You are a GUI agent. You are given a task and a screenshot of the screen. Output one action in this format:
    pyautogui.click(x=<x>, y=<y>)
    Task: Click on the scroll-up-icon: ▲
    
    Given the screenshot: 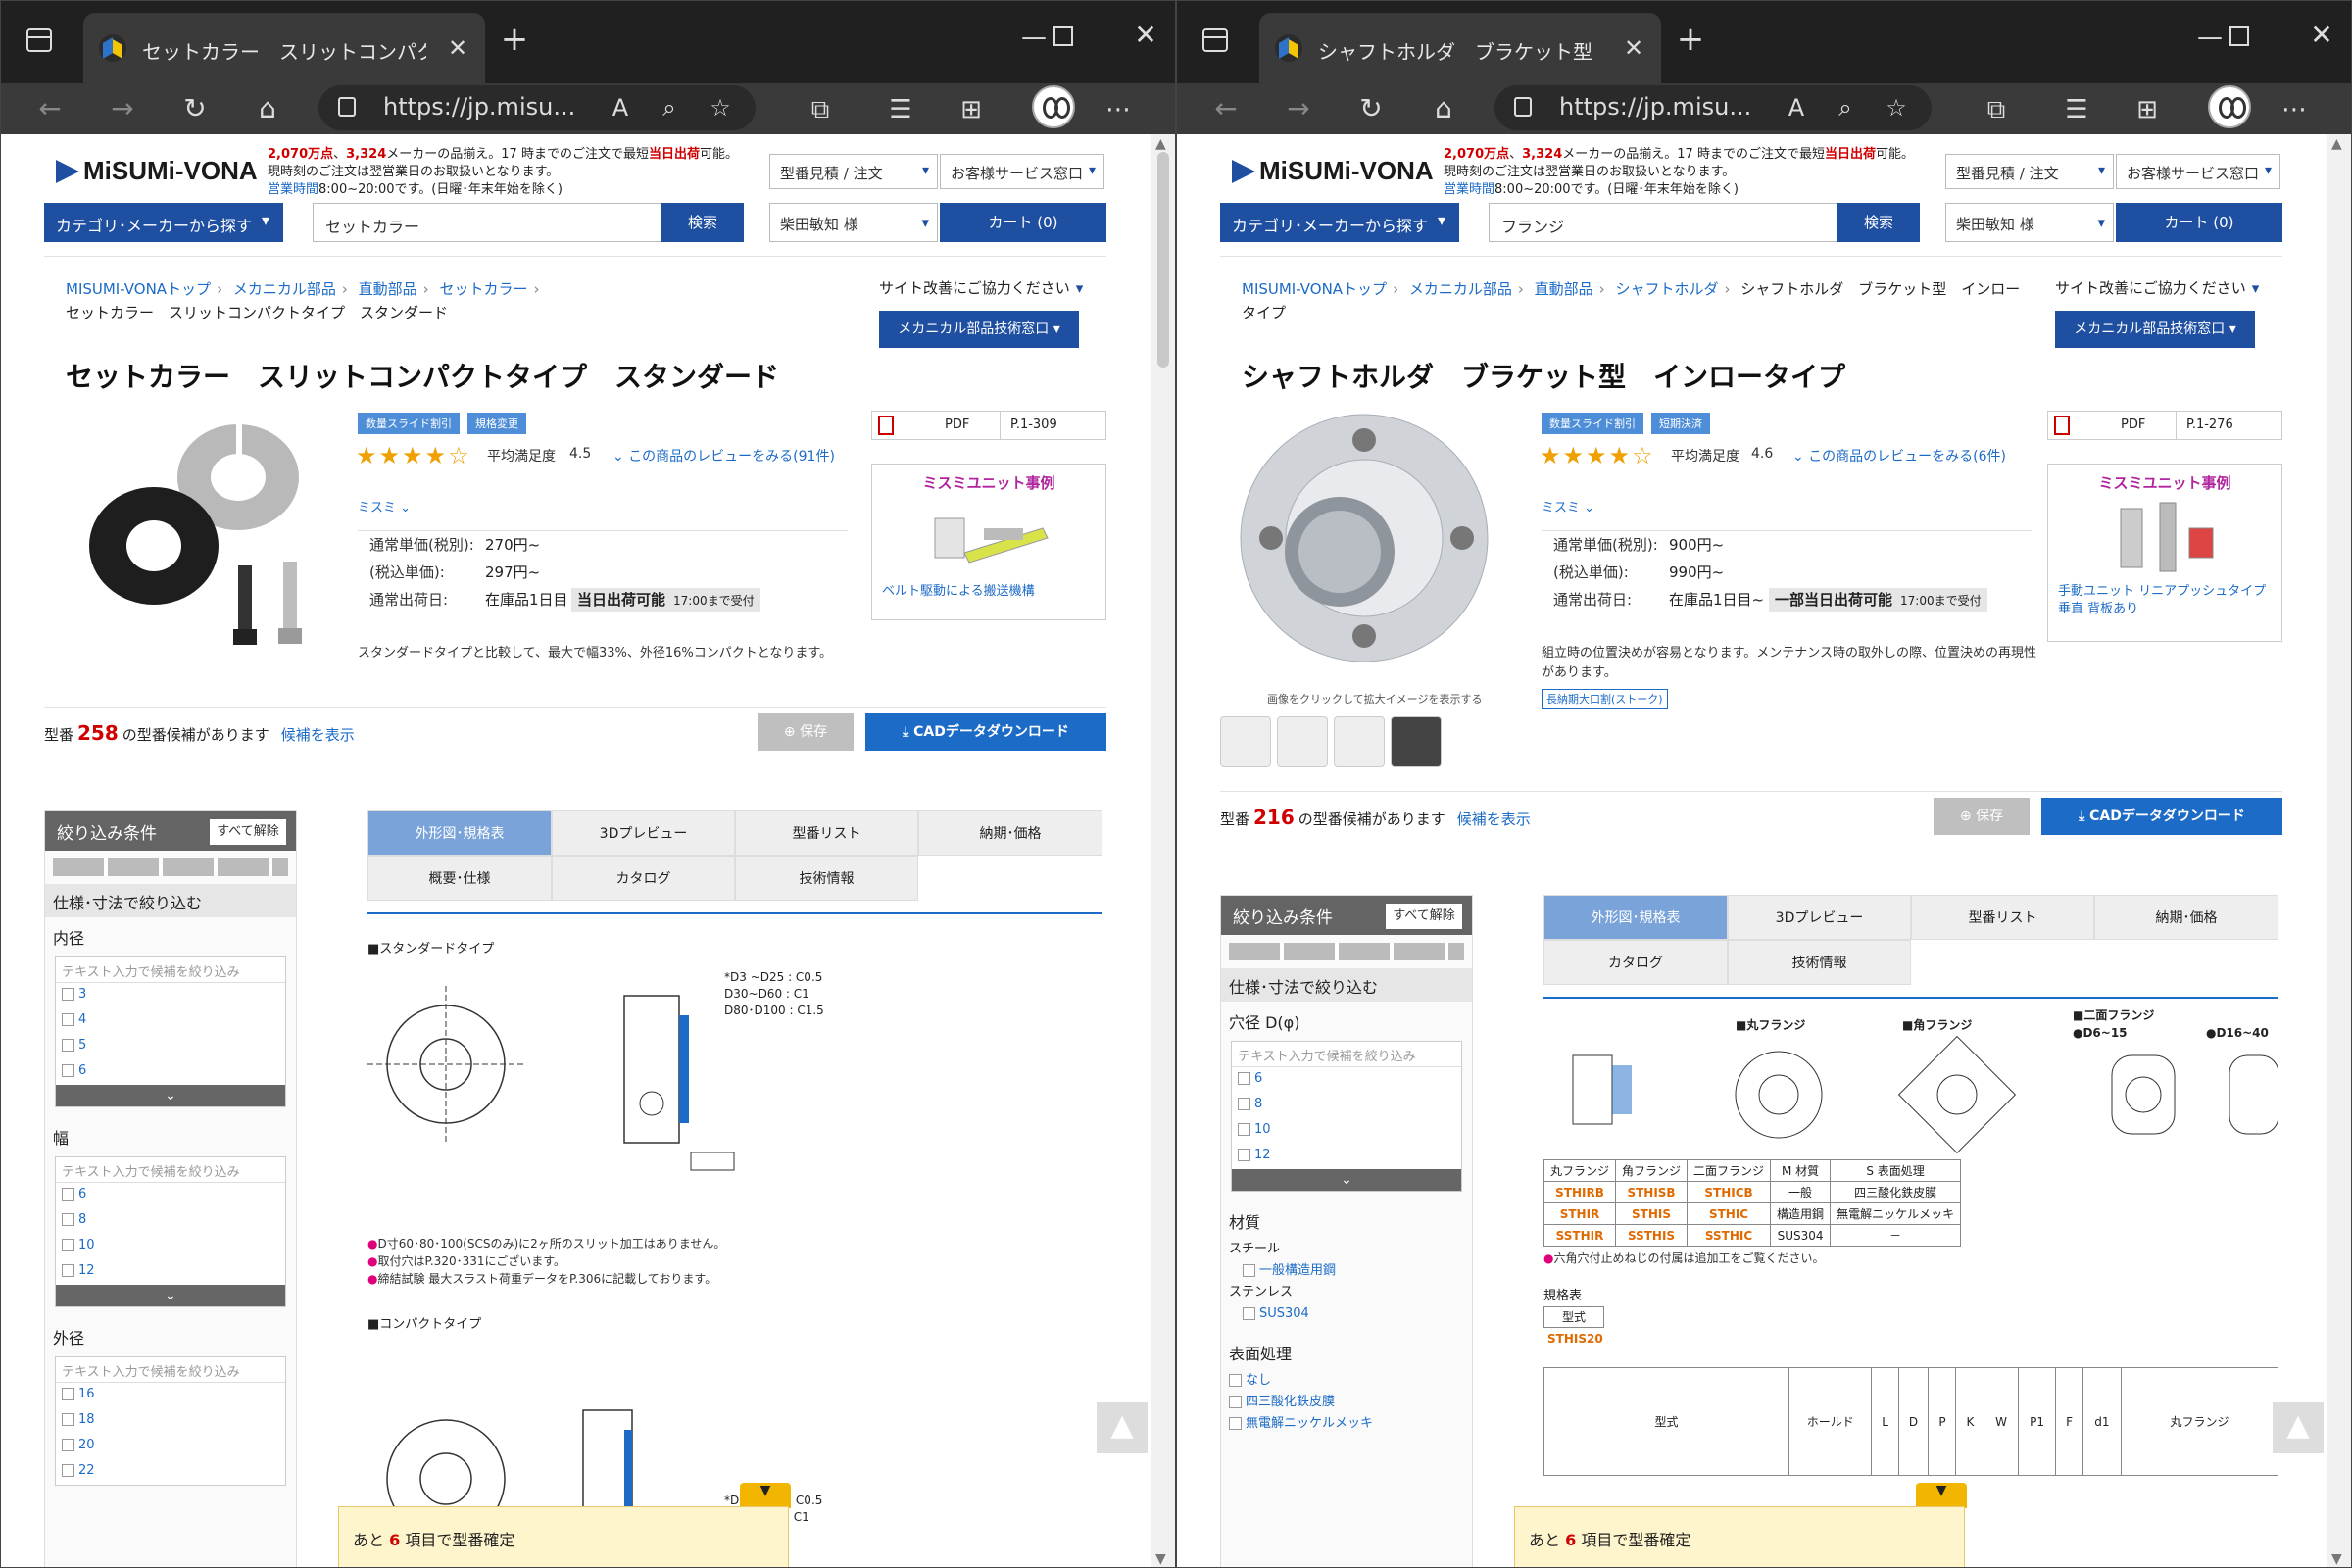 What is the action you would take?
    pyautogui.click(x=1160, y=144)
    